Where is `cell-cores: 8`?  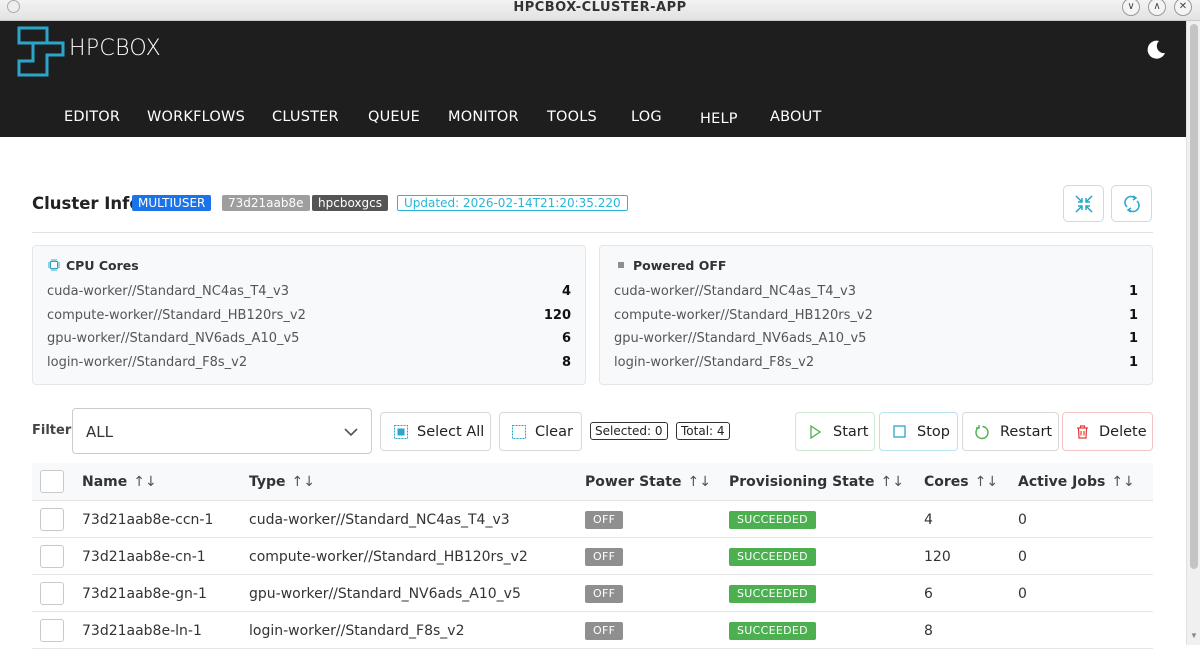
cell-cores: 8 is located at coordinates (928, 631).